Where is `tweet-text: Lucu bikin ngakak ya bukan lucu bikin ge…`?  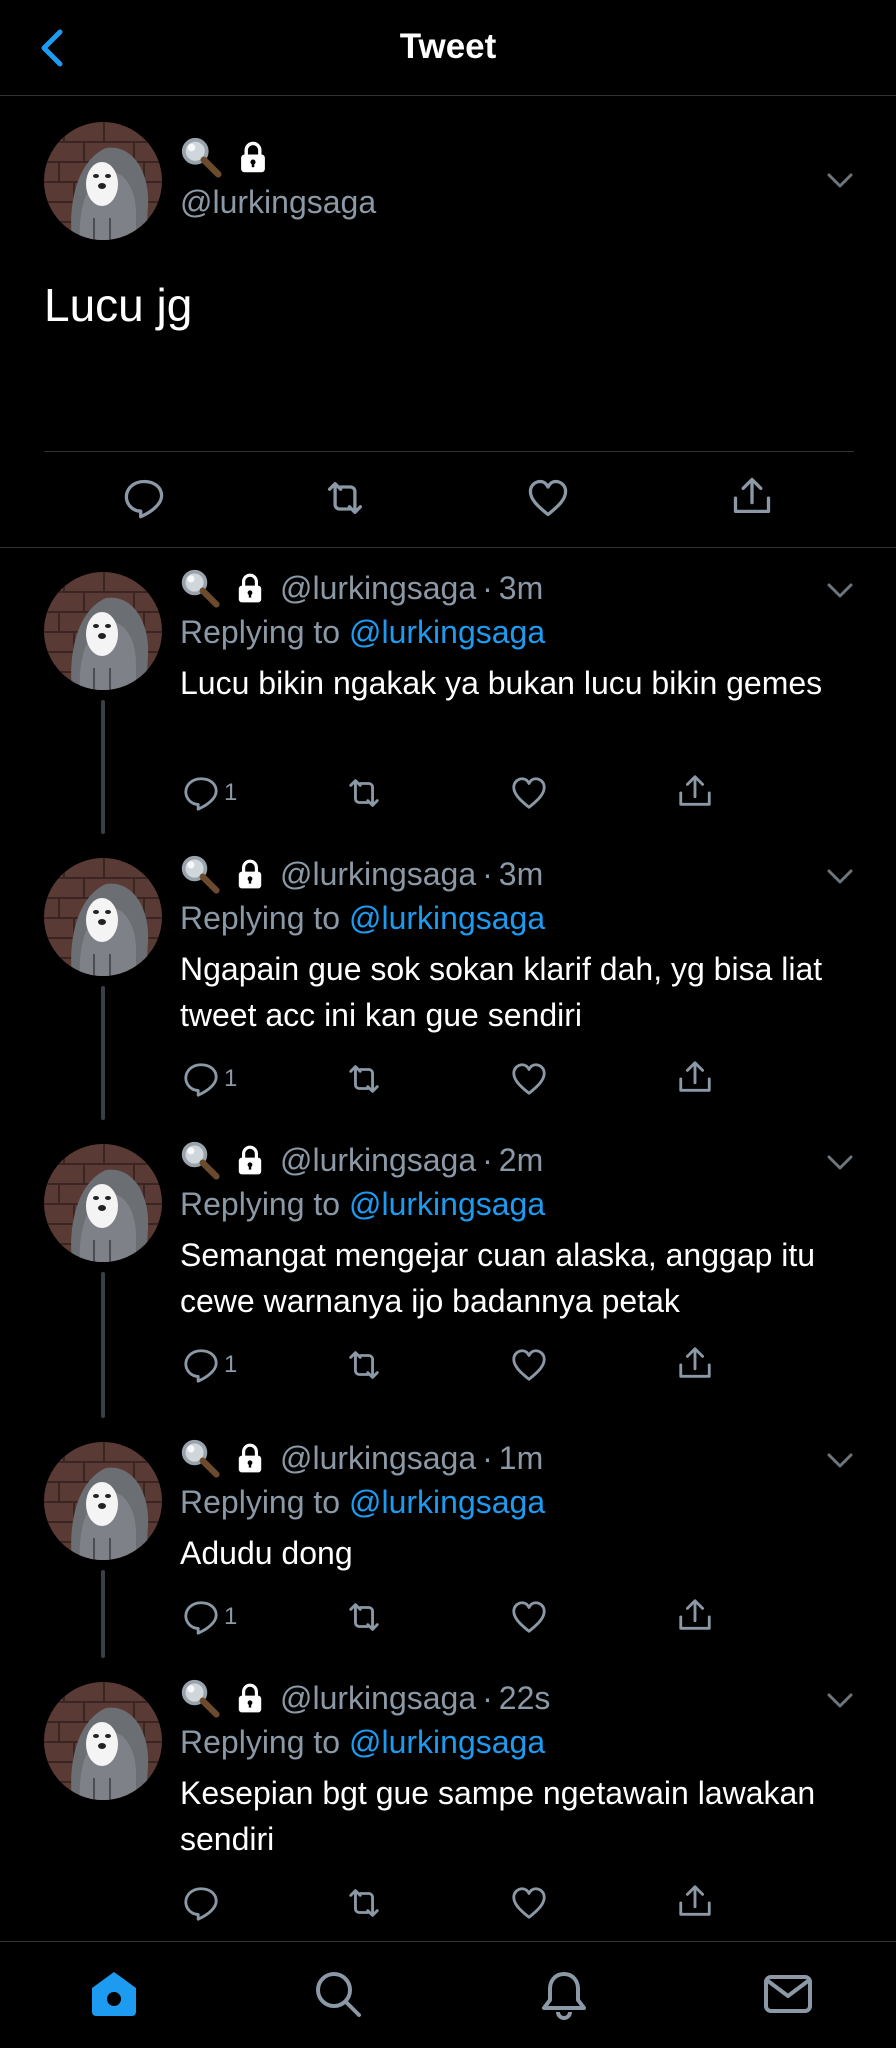 tweet-text: Lucu bikin ngakak ya bukan lucu bikin ge… is located at coordinates (501, 683).